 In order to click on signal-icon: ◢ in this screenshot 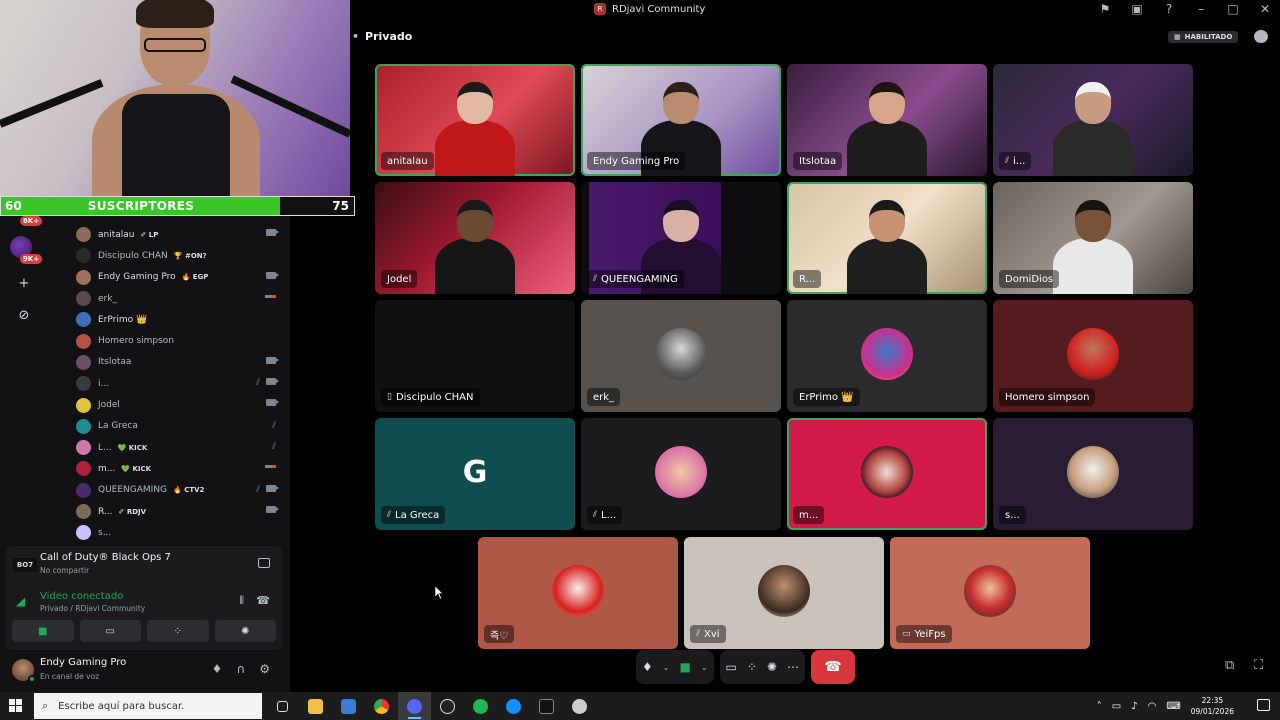, I will do `click(20, 601)`.